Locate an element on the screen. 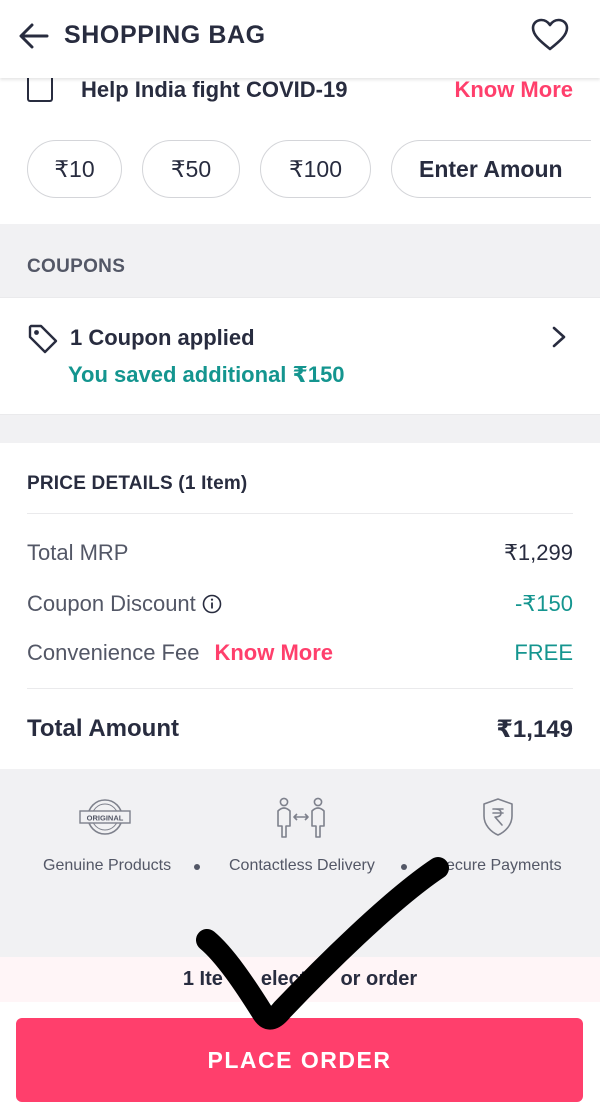 The image size is (600, 1120). price-row-value: ₹1,299 is located at coordinates (538, 552).